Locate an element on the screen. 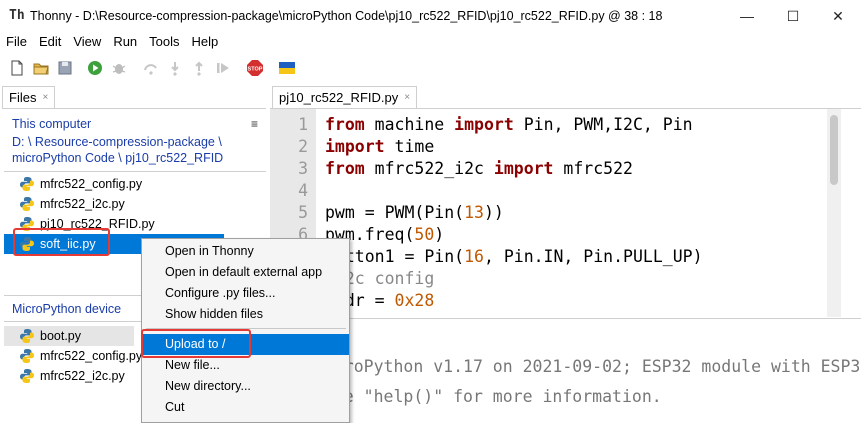 This screenshot has height=423, width=861. new-file-icon is located at coordinates (17, 68).